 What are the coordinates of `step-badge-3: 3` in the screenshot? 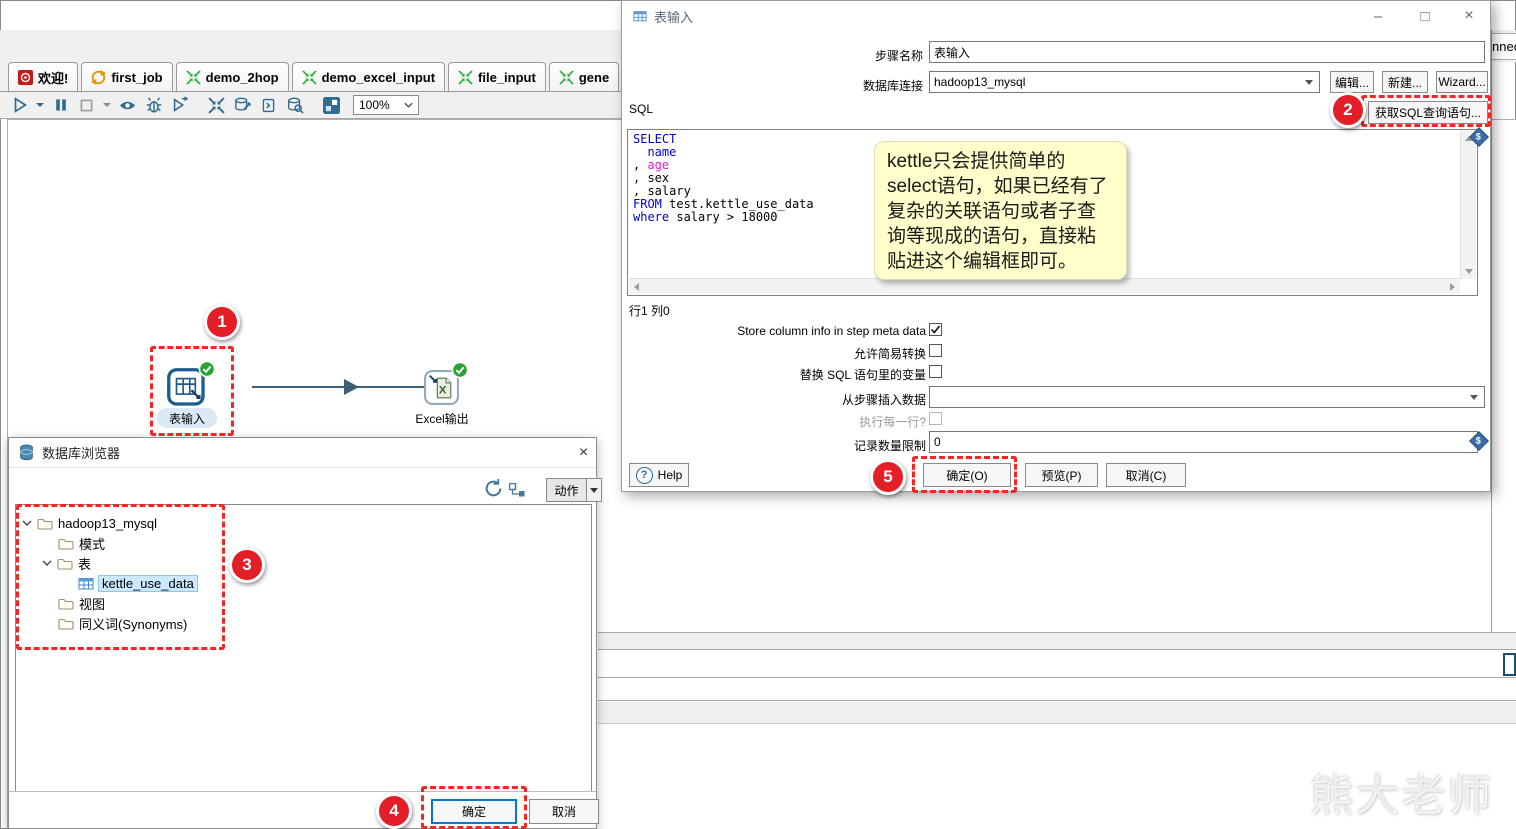 It's located at (247, 565).